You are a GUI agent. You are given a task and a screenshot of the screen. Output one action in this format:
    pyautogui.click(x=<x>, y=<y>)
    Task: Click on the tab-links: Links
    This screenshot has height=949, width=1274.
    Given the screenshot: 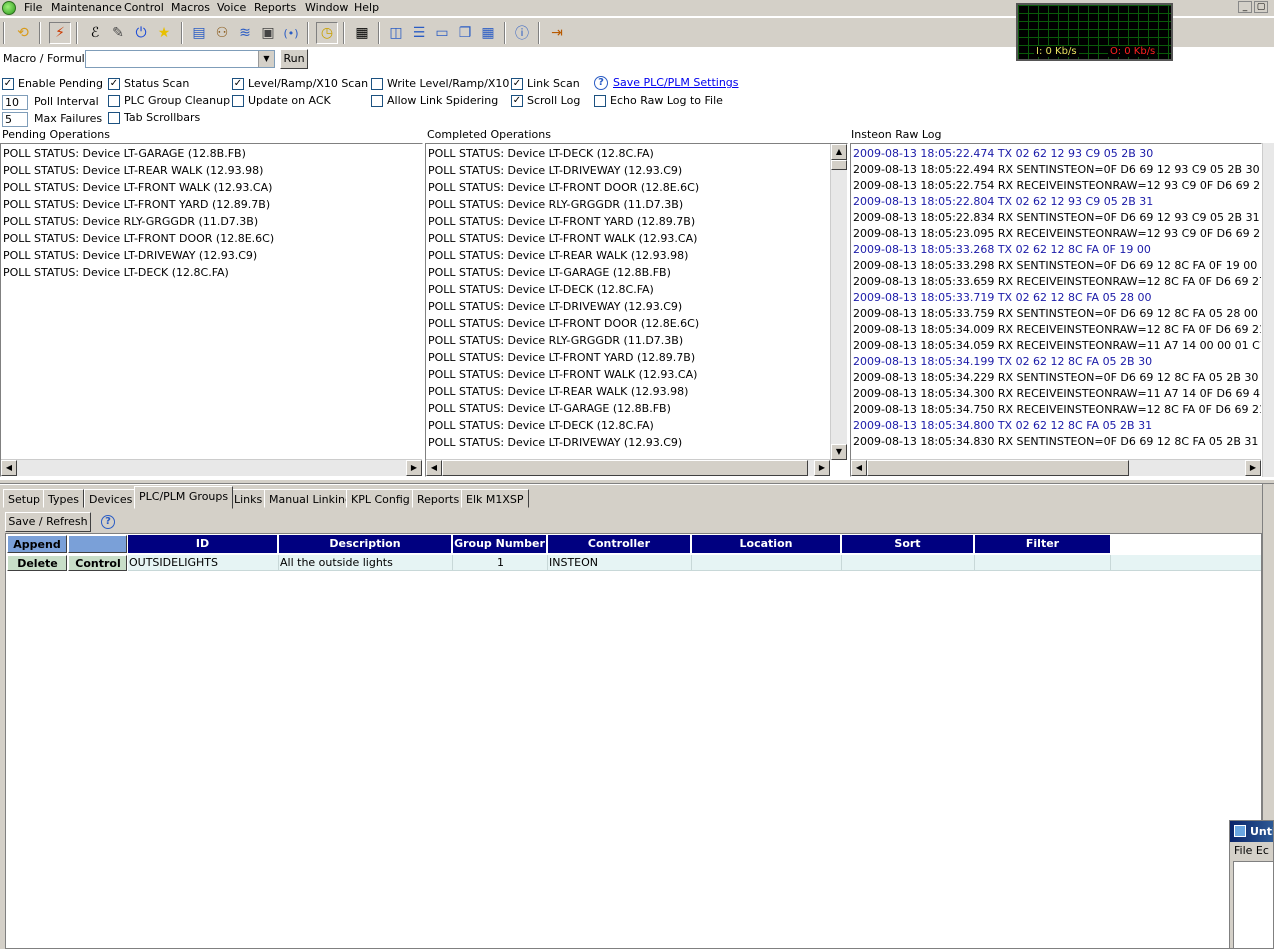 What is the action you would take?
    pyautogui.click(x=248, y=498)
    